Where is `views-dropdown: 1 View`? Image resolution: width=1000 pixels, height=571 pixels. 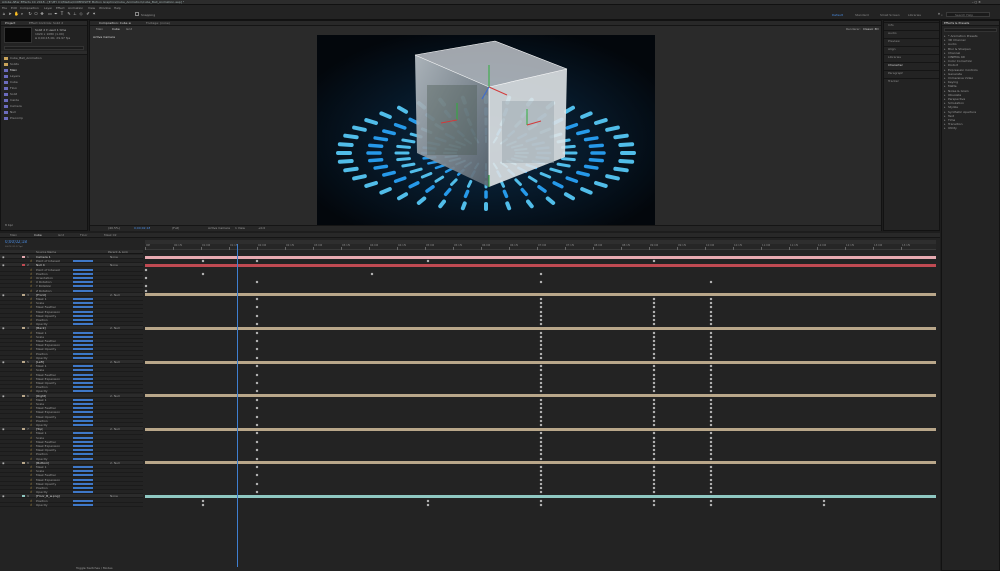
views-dropdown: 1 View is located at coordinates (240, 228).